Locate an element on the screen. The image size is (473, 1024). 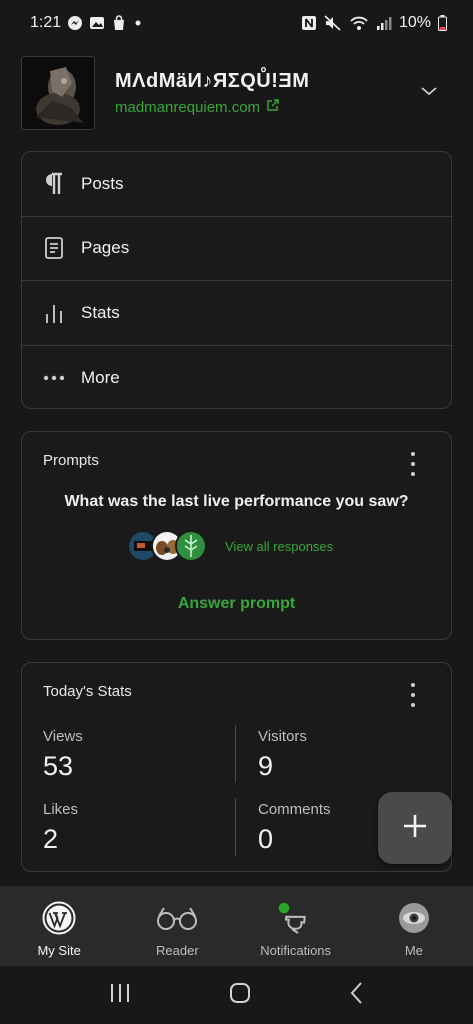
battery-percent: 10% is located at coordinates (414, 22).